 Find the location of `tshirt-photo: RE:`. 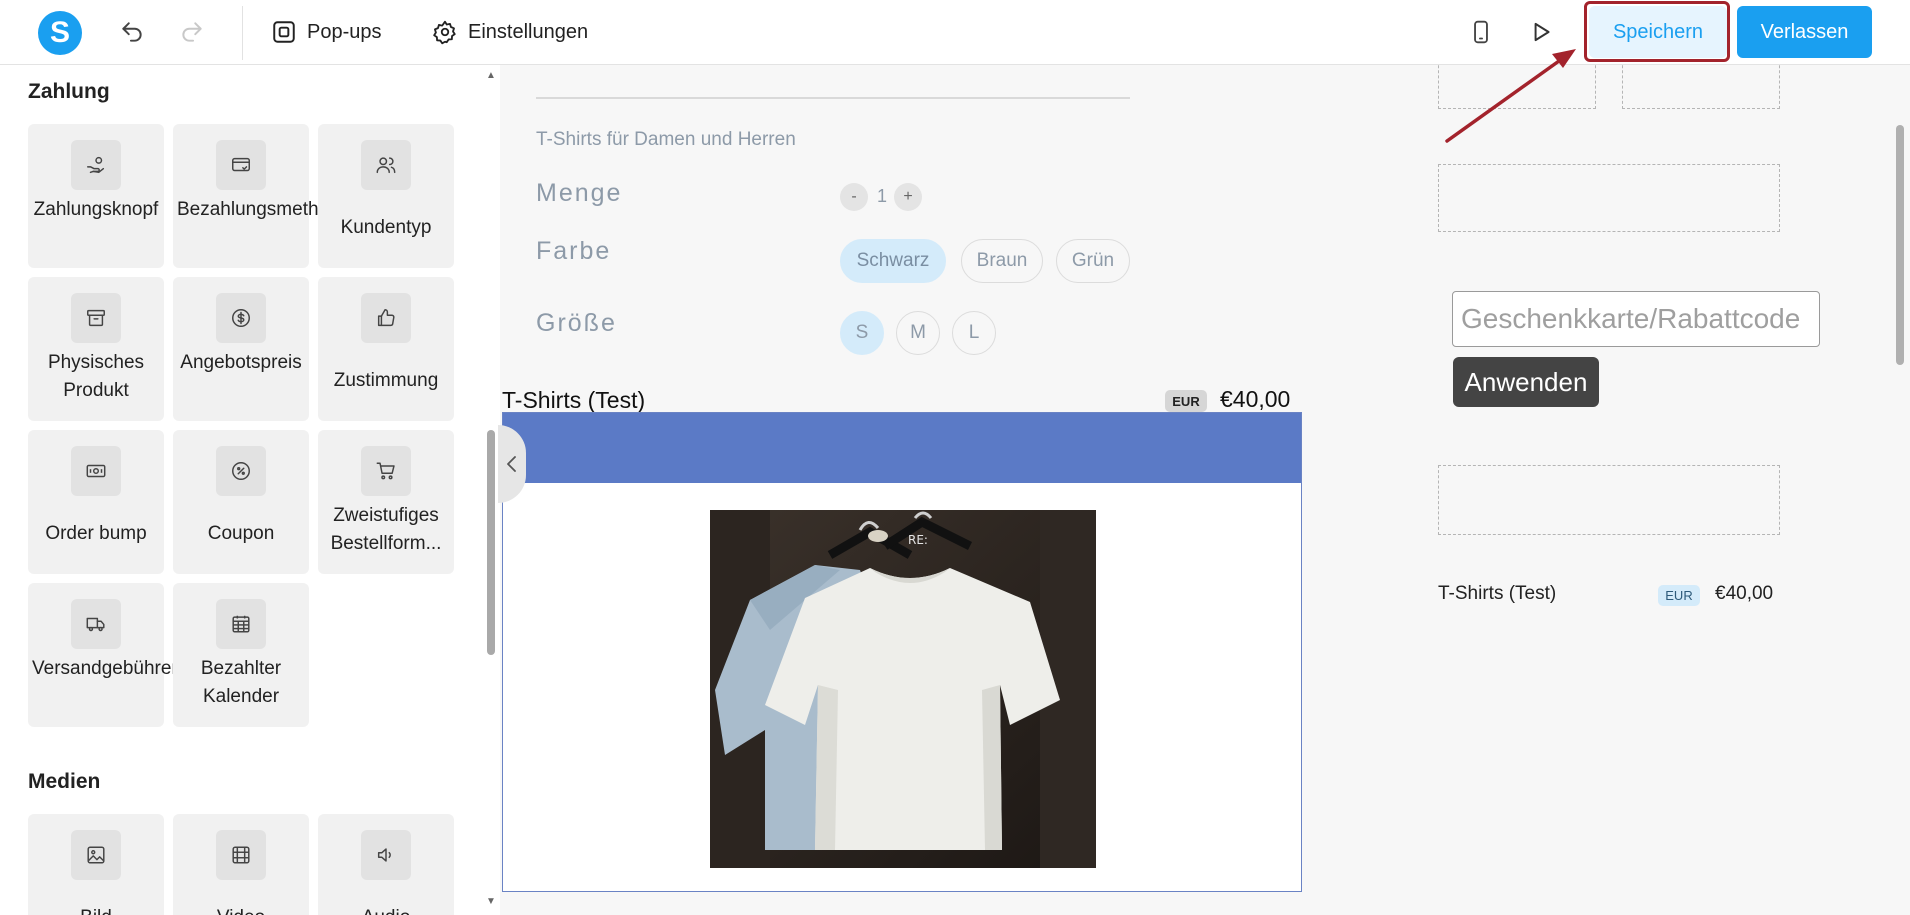

tshirt-photo: RE: is located at coordinates (903, 689).